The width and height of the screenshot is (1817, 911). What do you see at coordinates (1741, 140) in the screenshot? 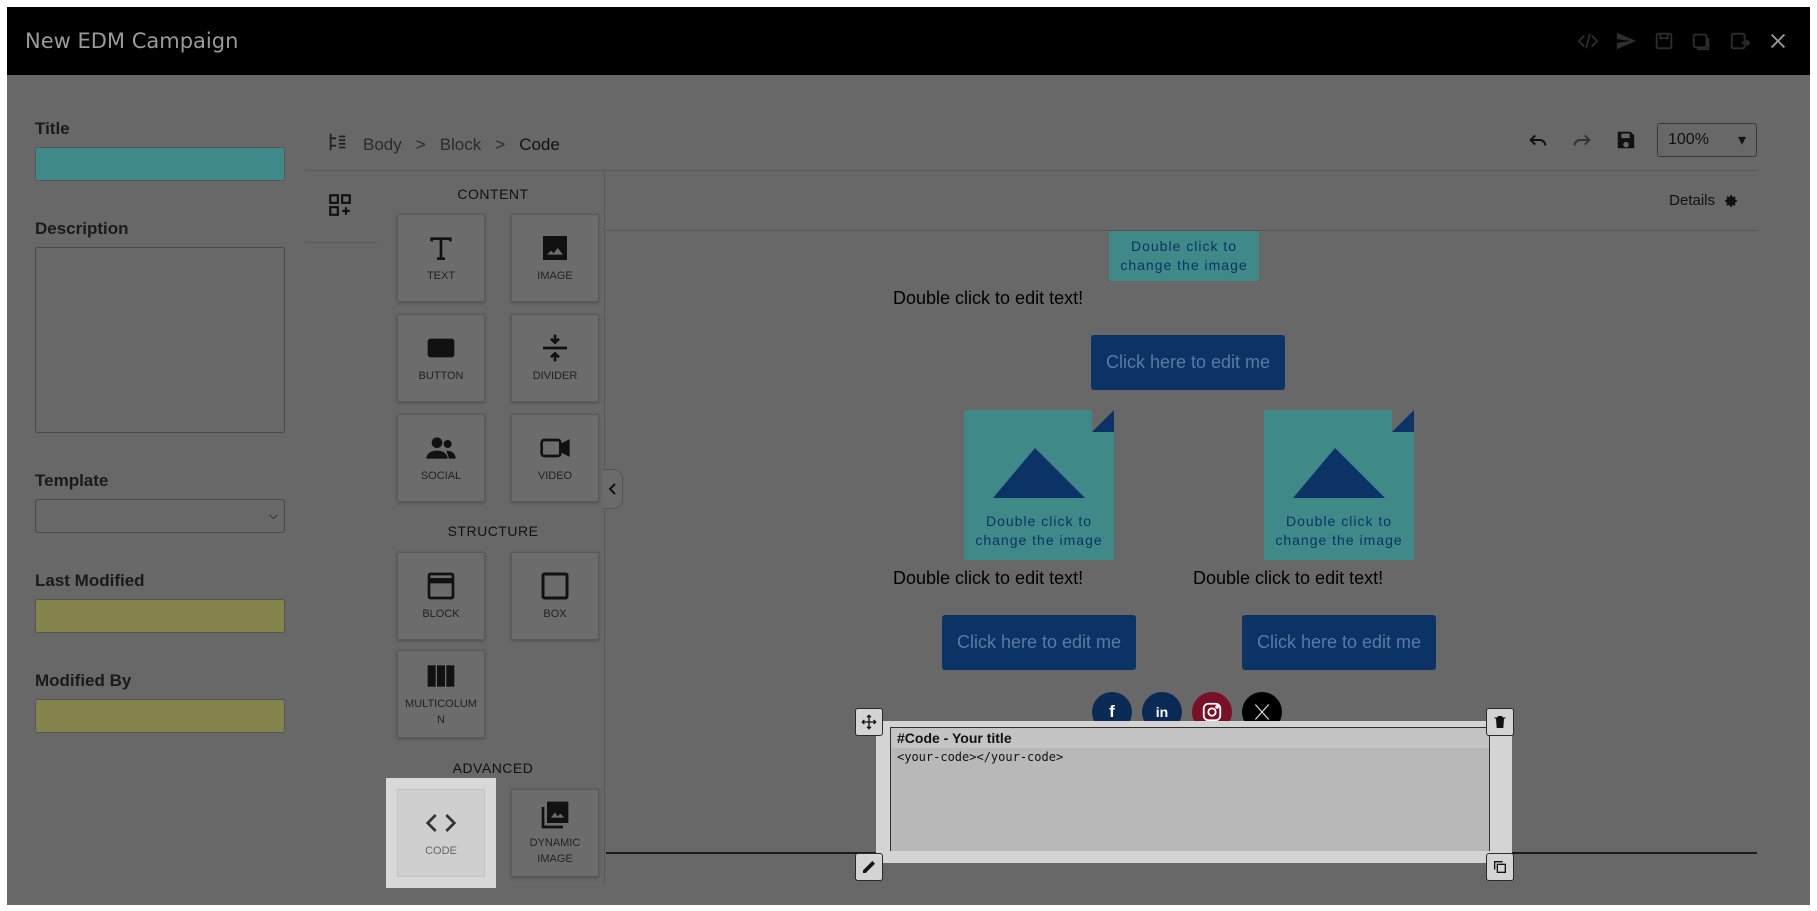
I see `caret-down-icon: ▾` at bounding box center [1741, 140].